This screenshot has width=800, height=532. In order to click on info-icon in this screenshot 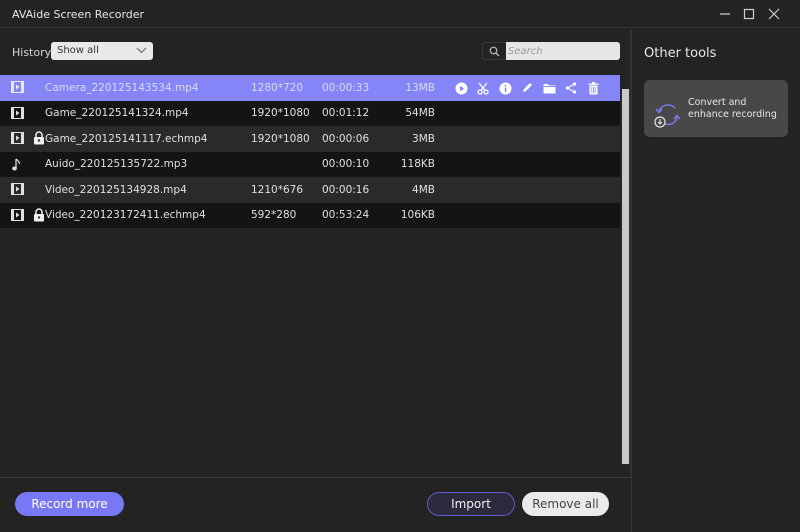, I will do `click(505, 88)`.